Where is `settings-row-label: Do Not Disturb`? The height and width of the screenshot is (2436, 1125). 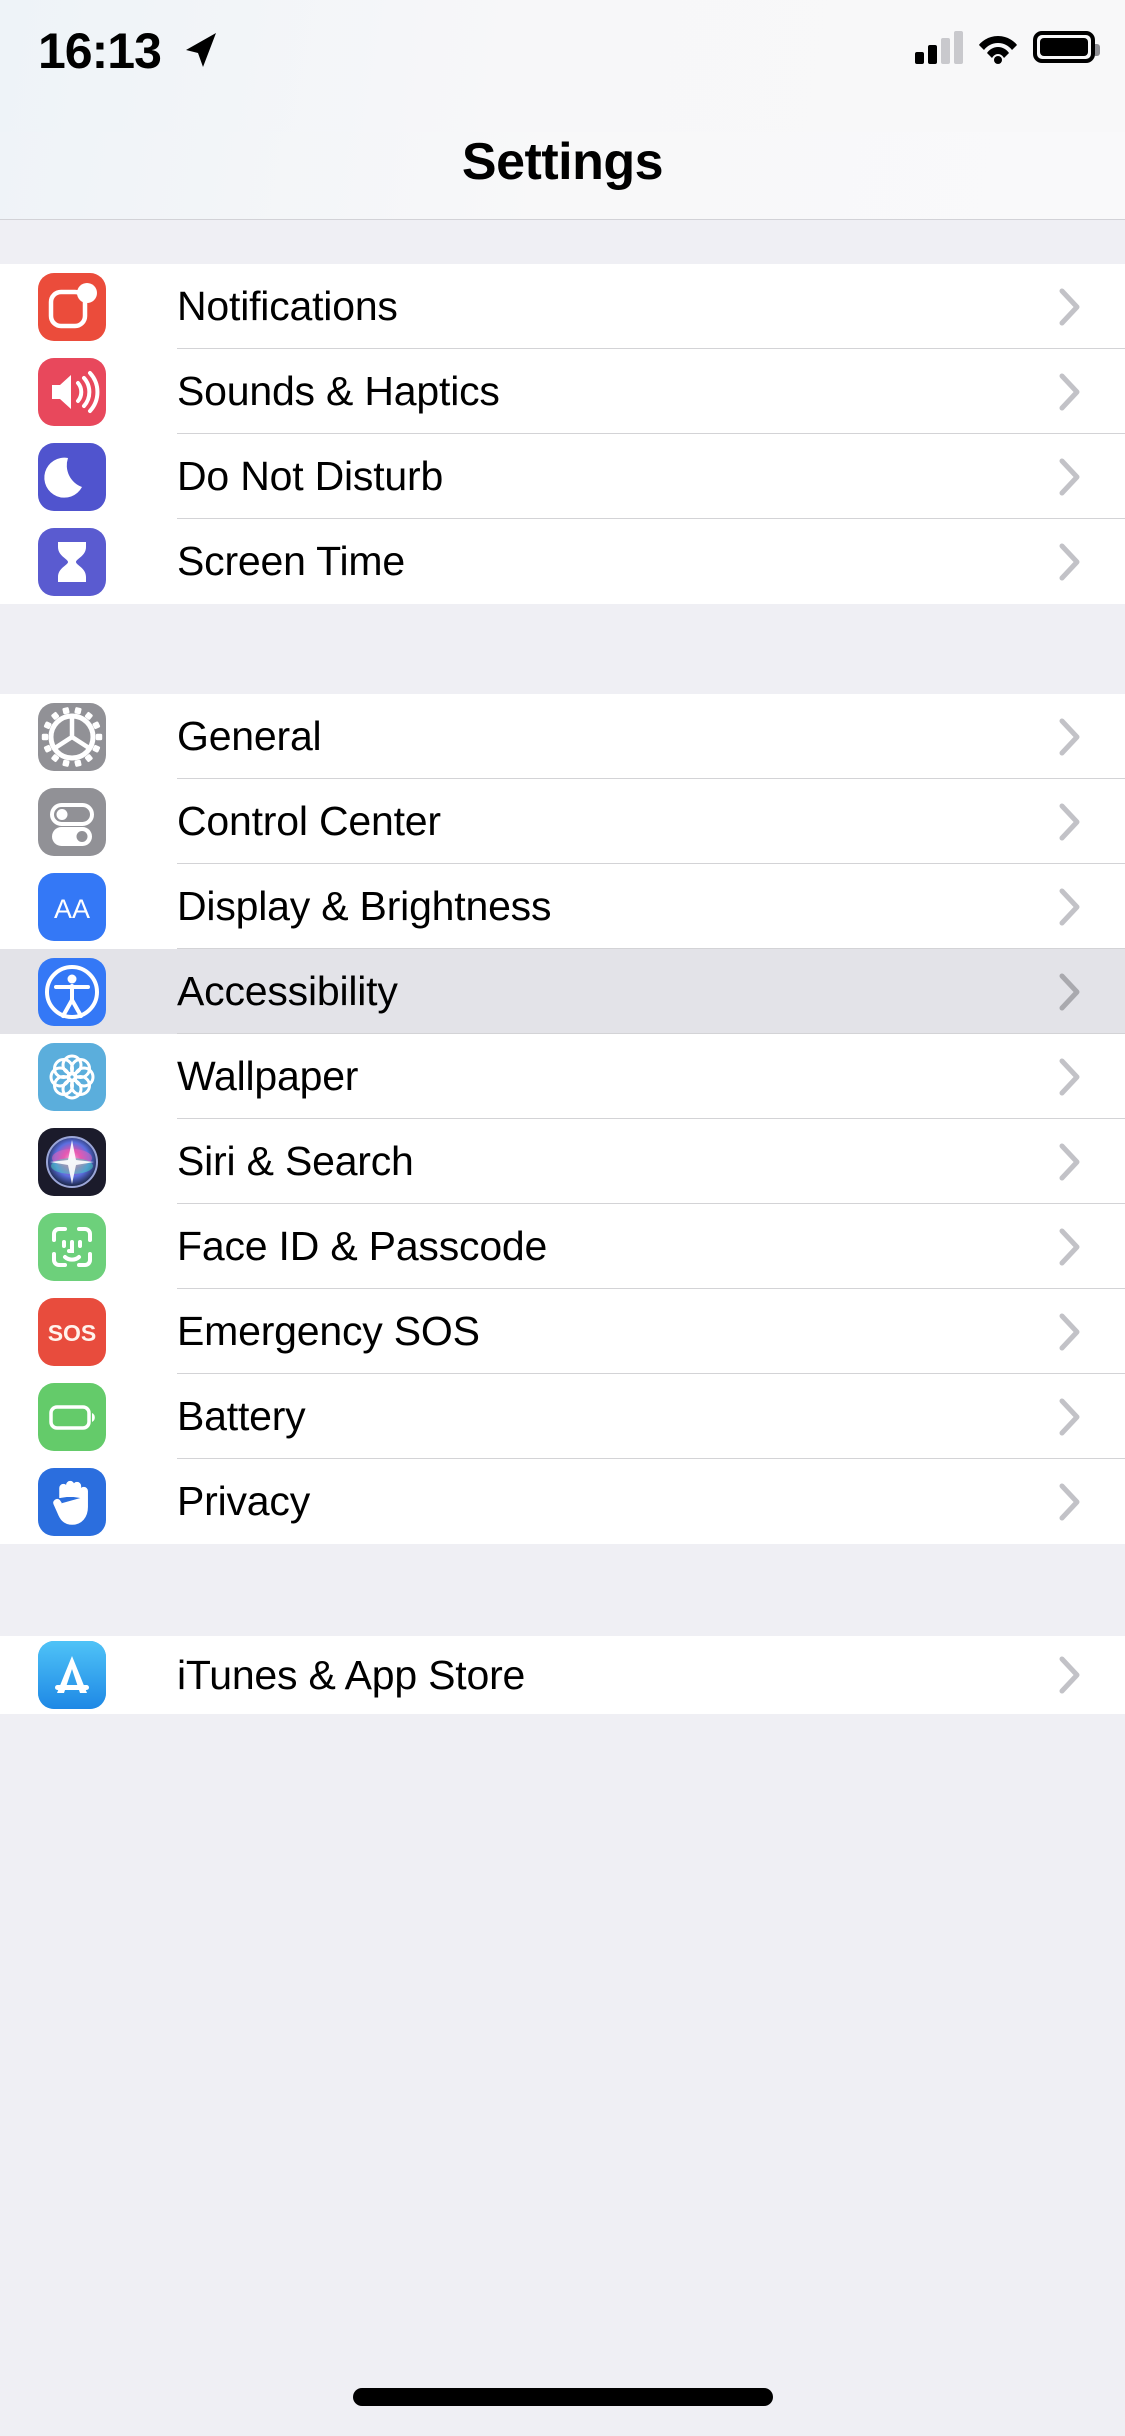 settings-row-label: Do Not Disturb is located at coordinates (310, 476).